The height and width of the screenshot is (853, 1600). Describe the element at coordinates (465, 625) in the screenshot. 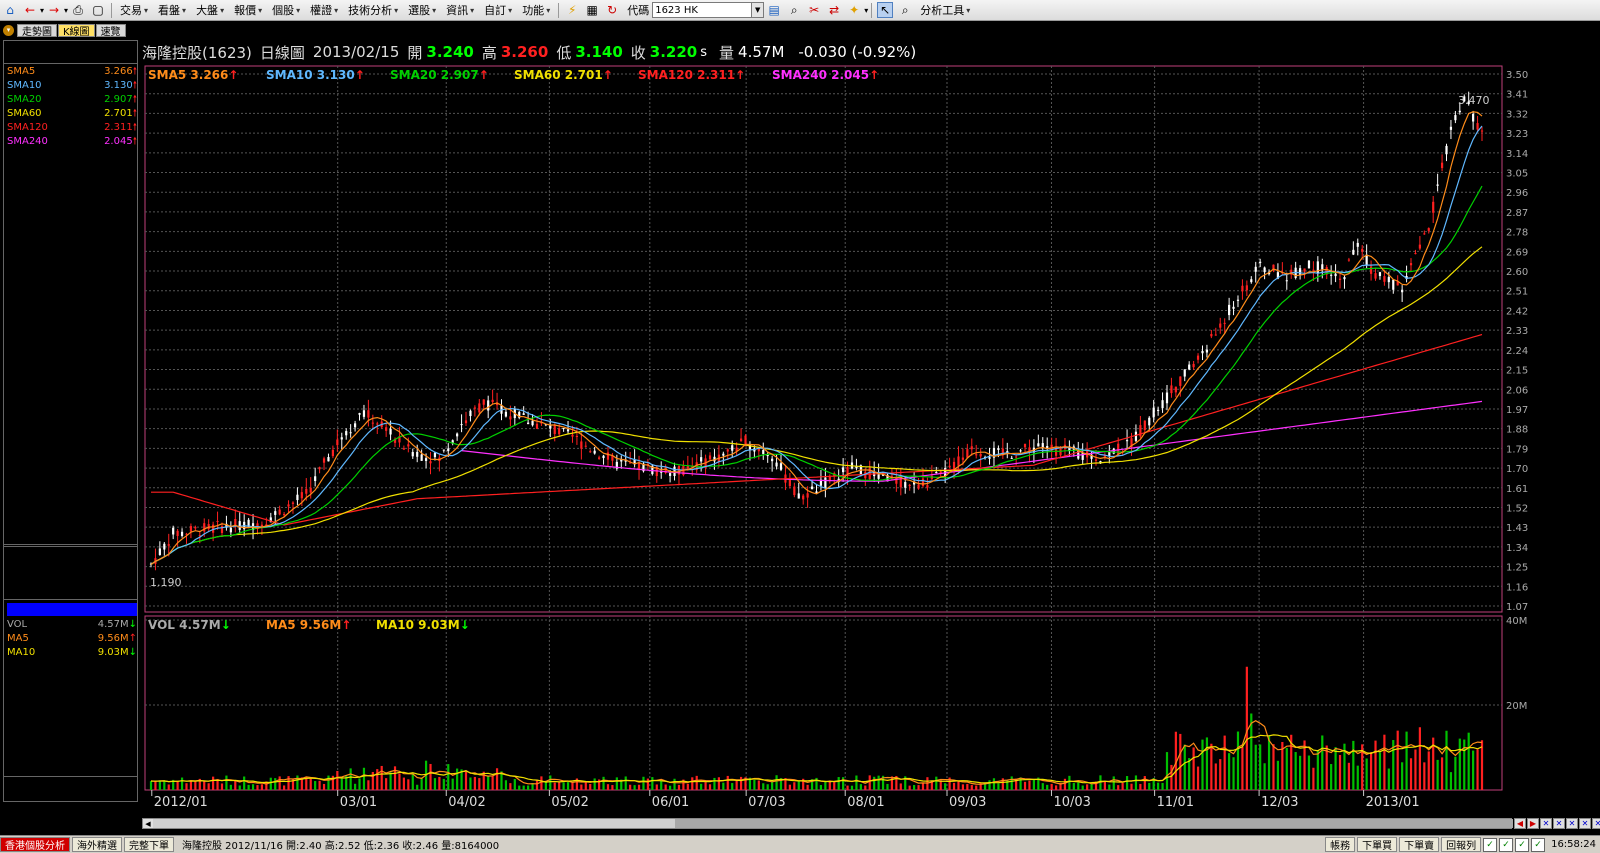

I see `arrow-down-icon: ↓` at that location.